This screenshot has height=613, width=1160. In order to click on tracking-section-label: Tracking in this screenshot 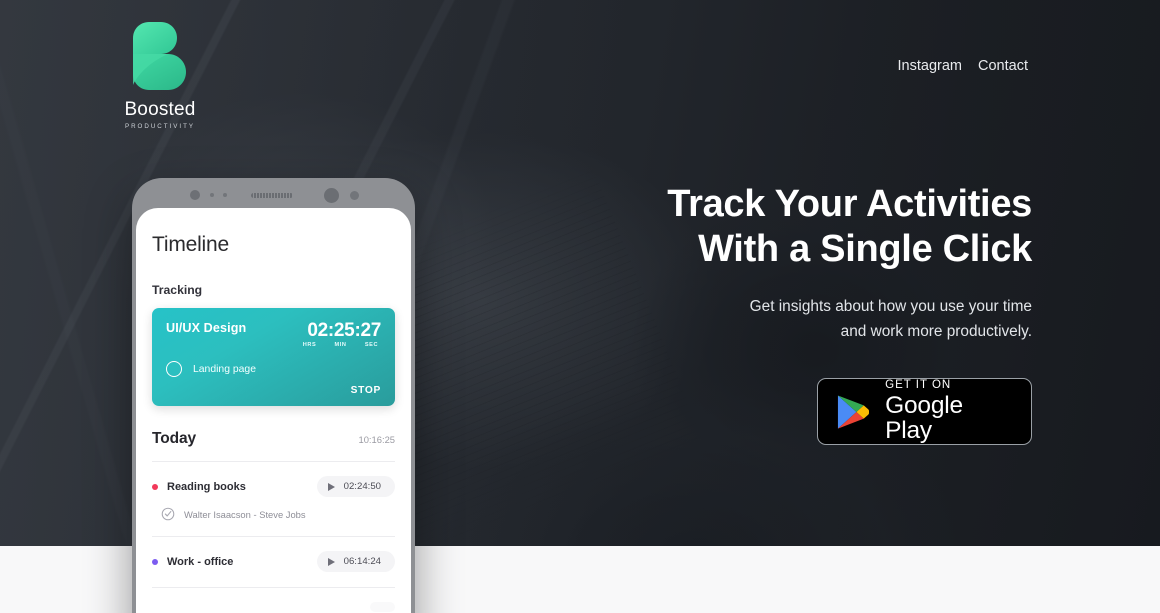, I will do `click(177, 290)`.